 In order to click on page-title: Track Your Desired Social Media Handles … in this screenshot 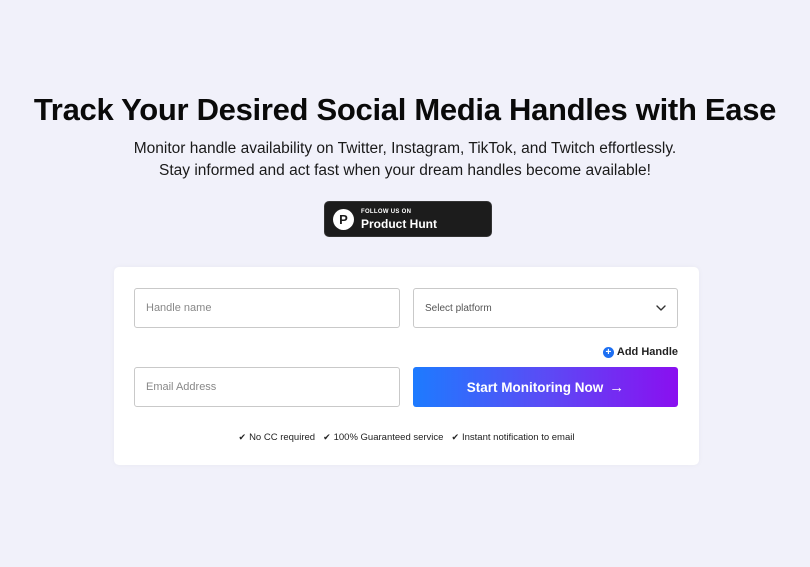, I will do `click(405, 109)`.